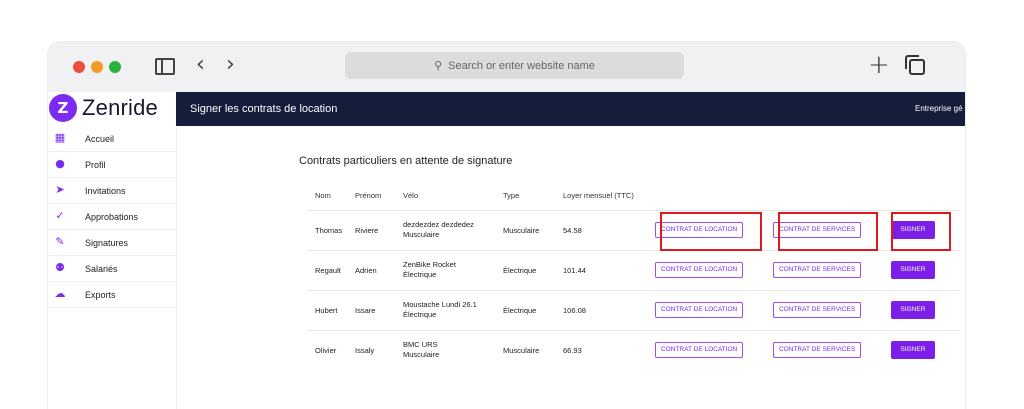 This screenshot has height=409, width=1024. Describe the element at coordinates (453, 349) in the screenshot. I see `cell-velo: BMC URS Musculaire` at that location.